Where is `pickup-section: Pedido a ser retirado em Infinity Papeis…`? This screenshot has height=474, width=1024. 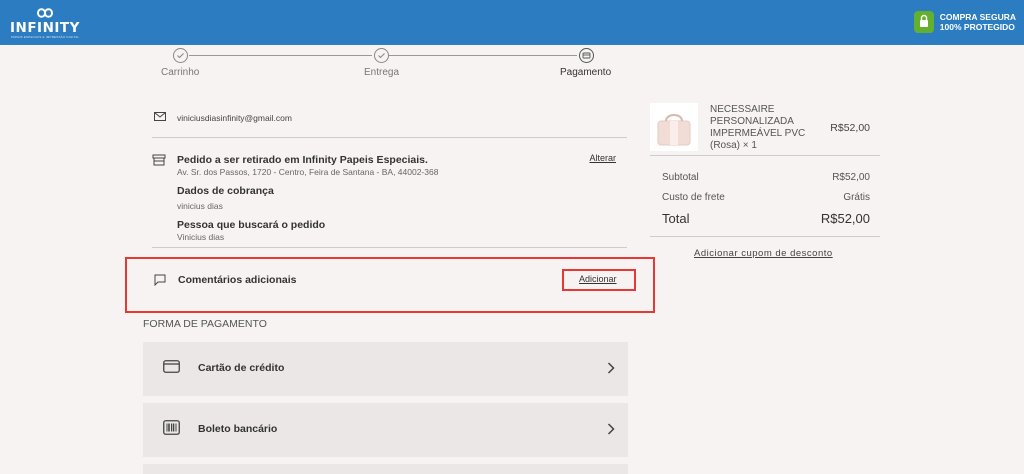 pickup-section: Pedido a ser retirado em Infinity Papeis… is located at coordinates (389, 198).